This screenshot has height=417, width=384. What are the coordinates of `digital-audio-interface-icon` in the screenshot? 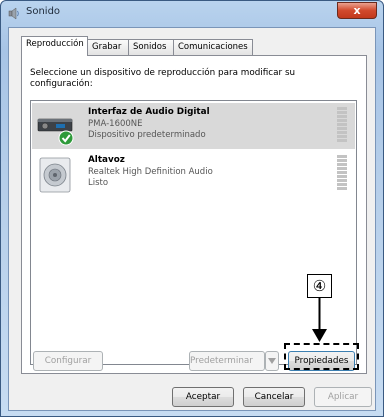 It's located at (55, 132).